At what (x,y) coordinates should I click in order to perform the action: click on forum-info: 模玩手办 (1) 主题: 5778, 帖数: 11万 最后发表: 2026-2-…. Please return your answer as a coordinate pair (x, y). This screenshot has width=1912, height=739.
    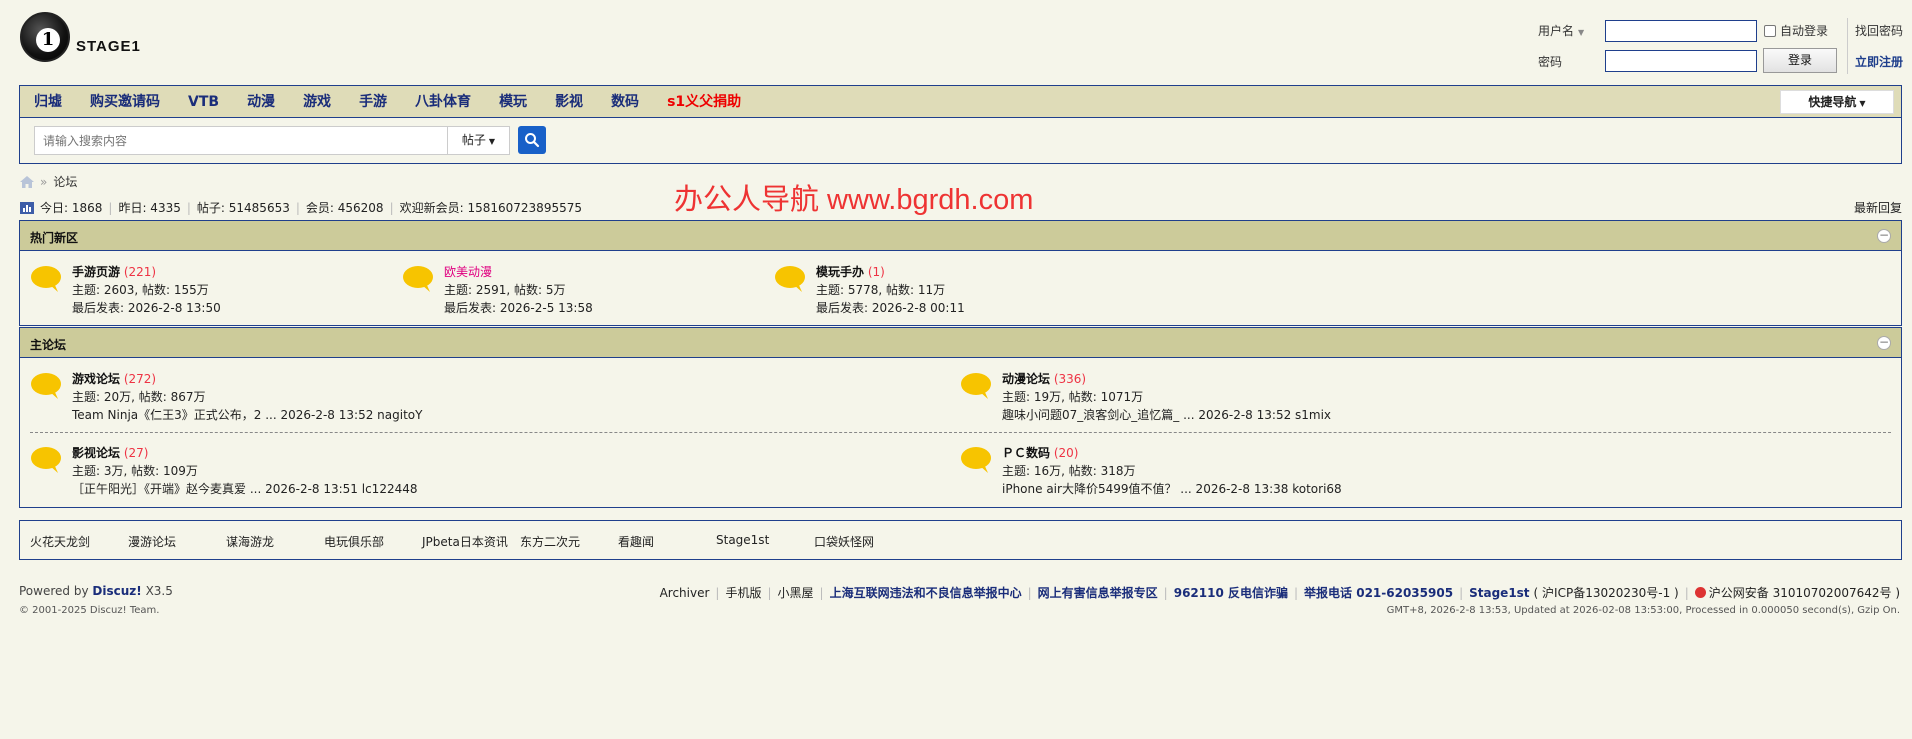
    Looking at the image, I should click on (890, 290).